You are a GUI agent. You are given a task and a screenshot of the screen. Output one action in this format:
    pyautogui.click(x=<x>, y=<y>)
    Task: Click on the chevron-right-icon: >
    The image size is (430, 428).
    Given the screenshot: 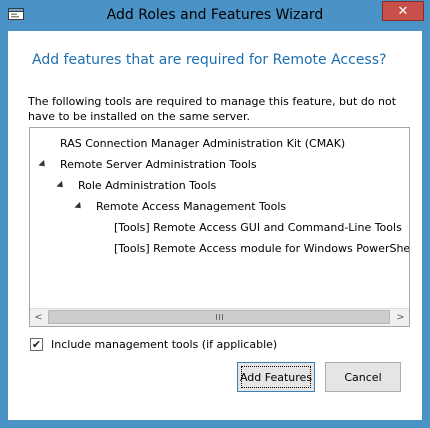 What is the action you would take?
    pyautogui.click(x=400, y=317)
    